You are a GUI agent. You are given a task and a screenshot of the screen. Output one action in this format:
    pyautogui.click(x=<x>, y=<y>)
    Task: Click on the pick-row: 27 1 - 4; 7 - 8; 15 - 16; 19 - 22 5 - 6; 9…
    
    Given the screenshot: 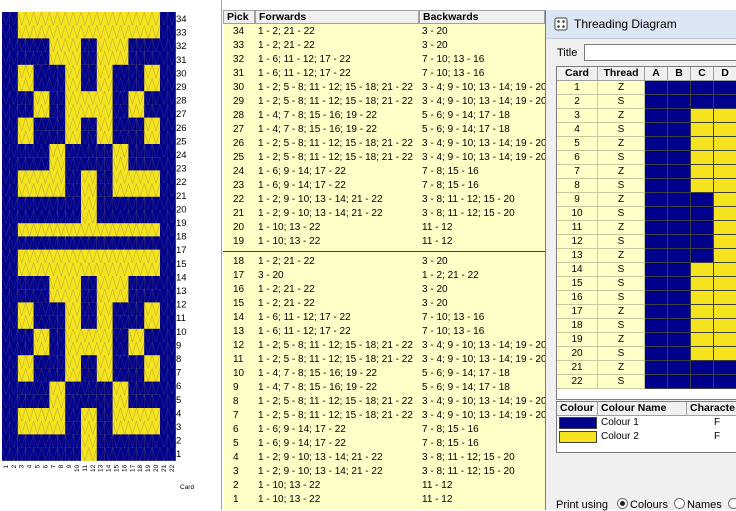 What is the action you would take?
    pyautogui.click(x=384, y=130)
    